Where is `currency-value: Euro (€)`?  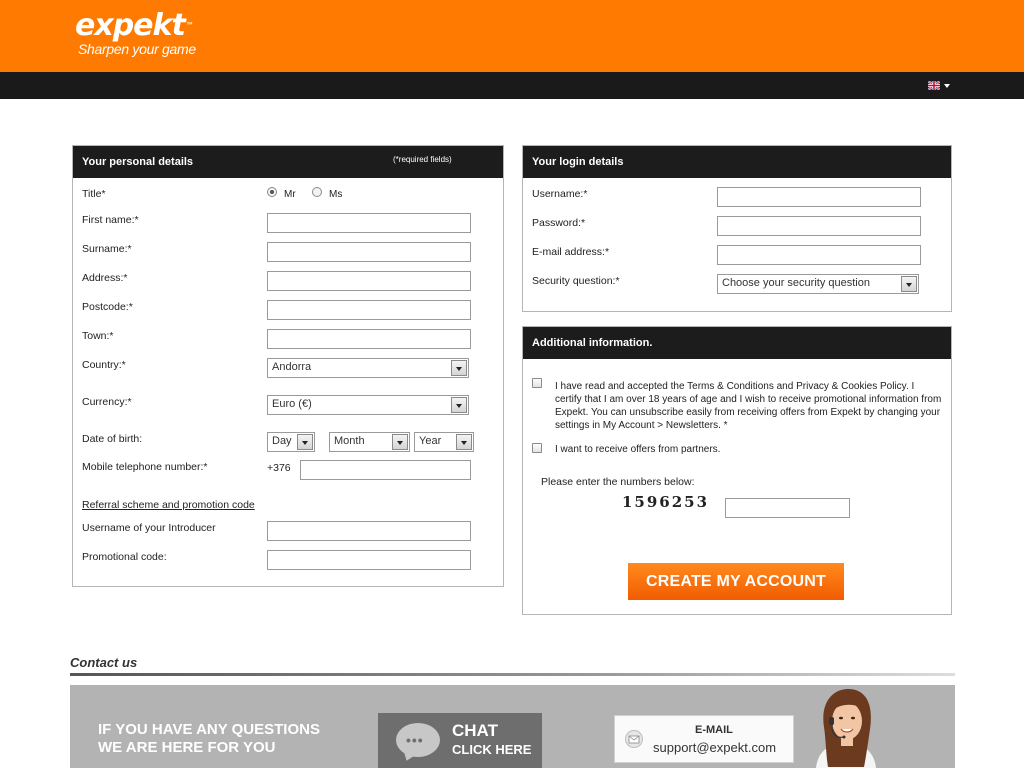 currency-value: Euro (€) is located at coordinates (292, 404).